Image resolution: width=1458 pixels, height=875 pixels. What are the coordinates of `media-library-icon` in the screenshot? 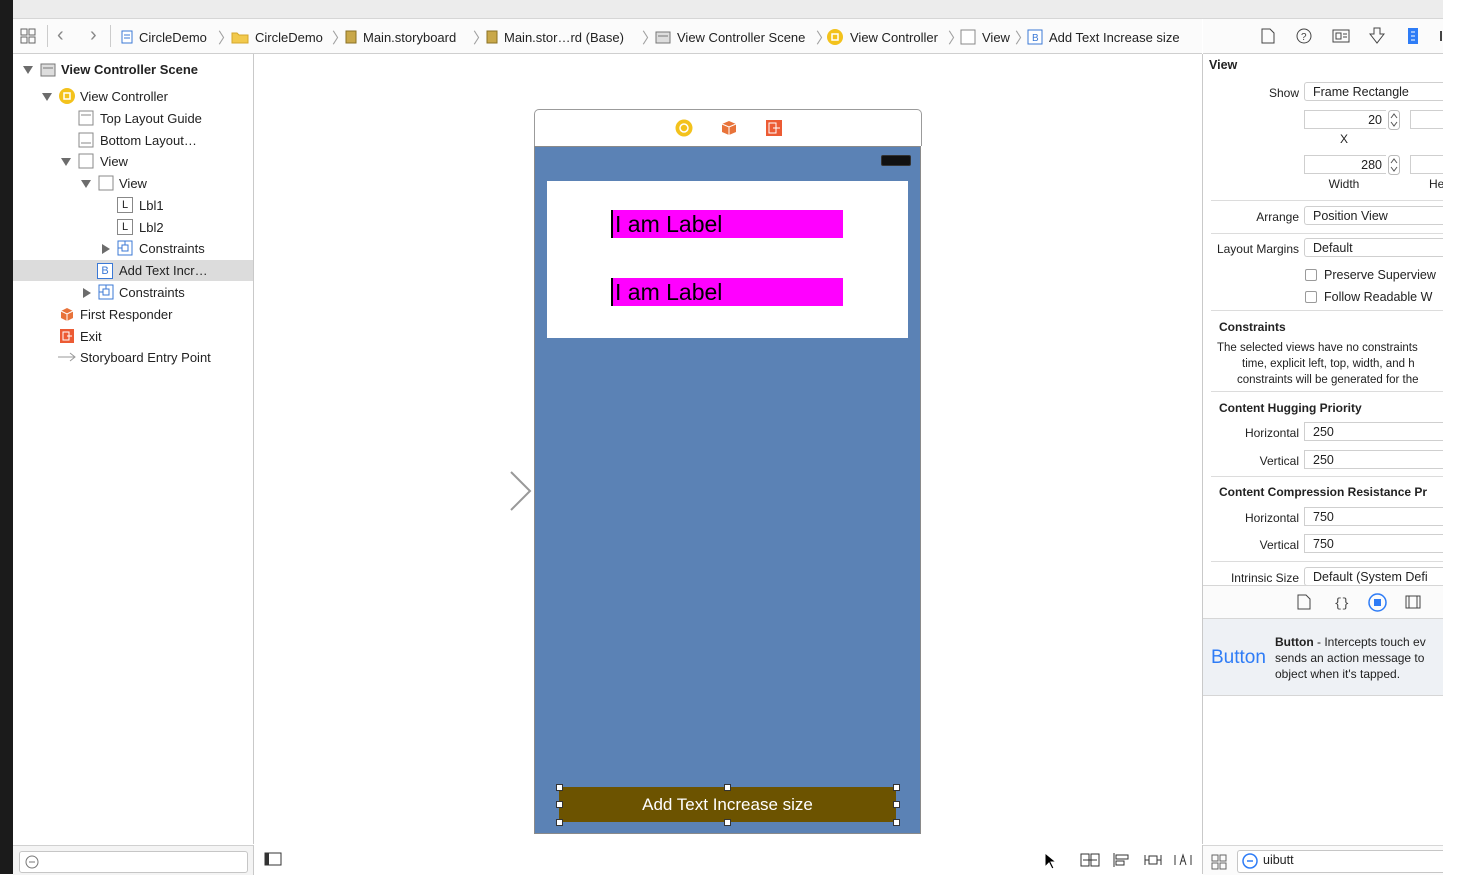 It's located at (1413, 602).